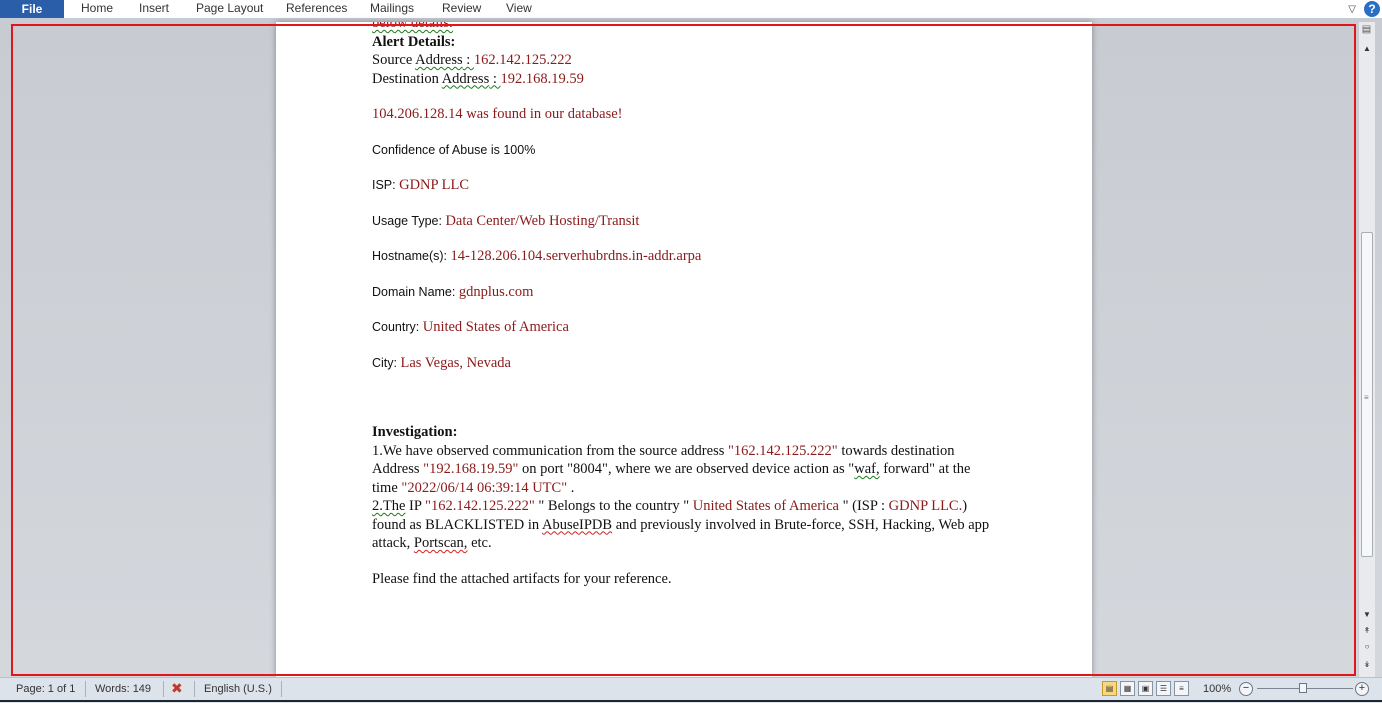  Describe the element at coordinates (316, 9) in the screenshot. I see `tab-references: References` at that location.